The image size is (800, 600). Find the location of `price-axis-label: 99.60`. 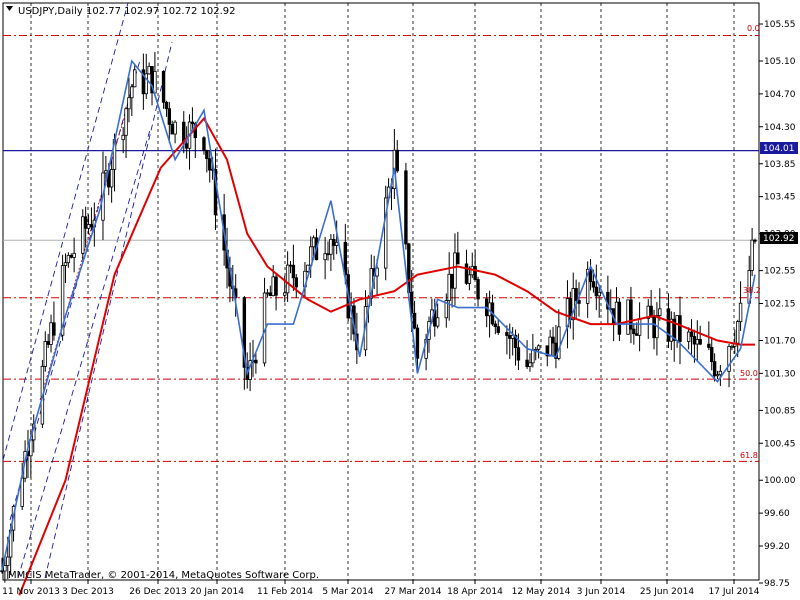

price-axis-label: 99.60 is located at coordinates (777, 514).